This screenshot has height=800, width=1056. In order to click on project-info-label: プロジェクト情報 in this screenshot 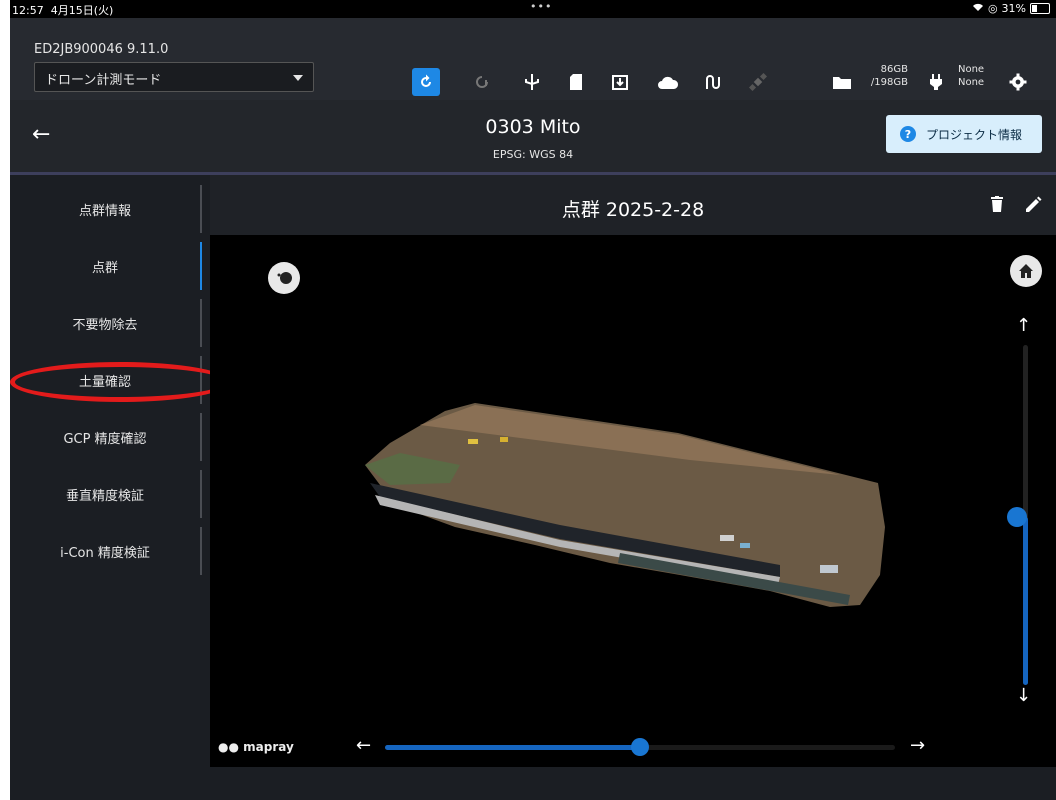, I will do `click(974, 134)`.